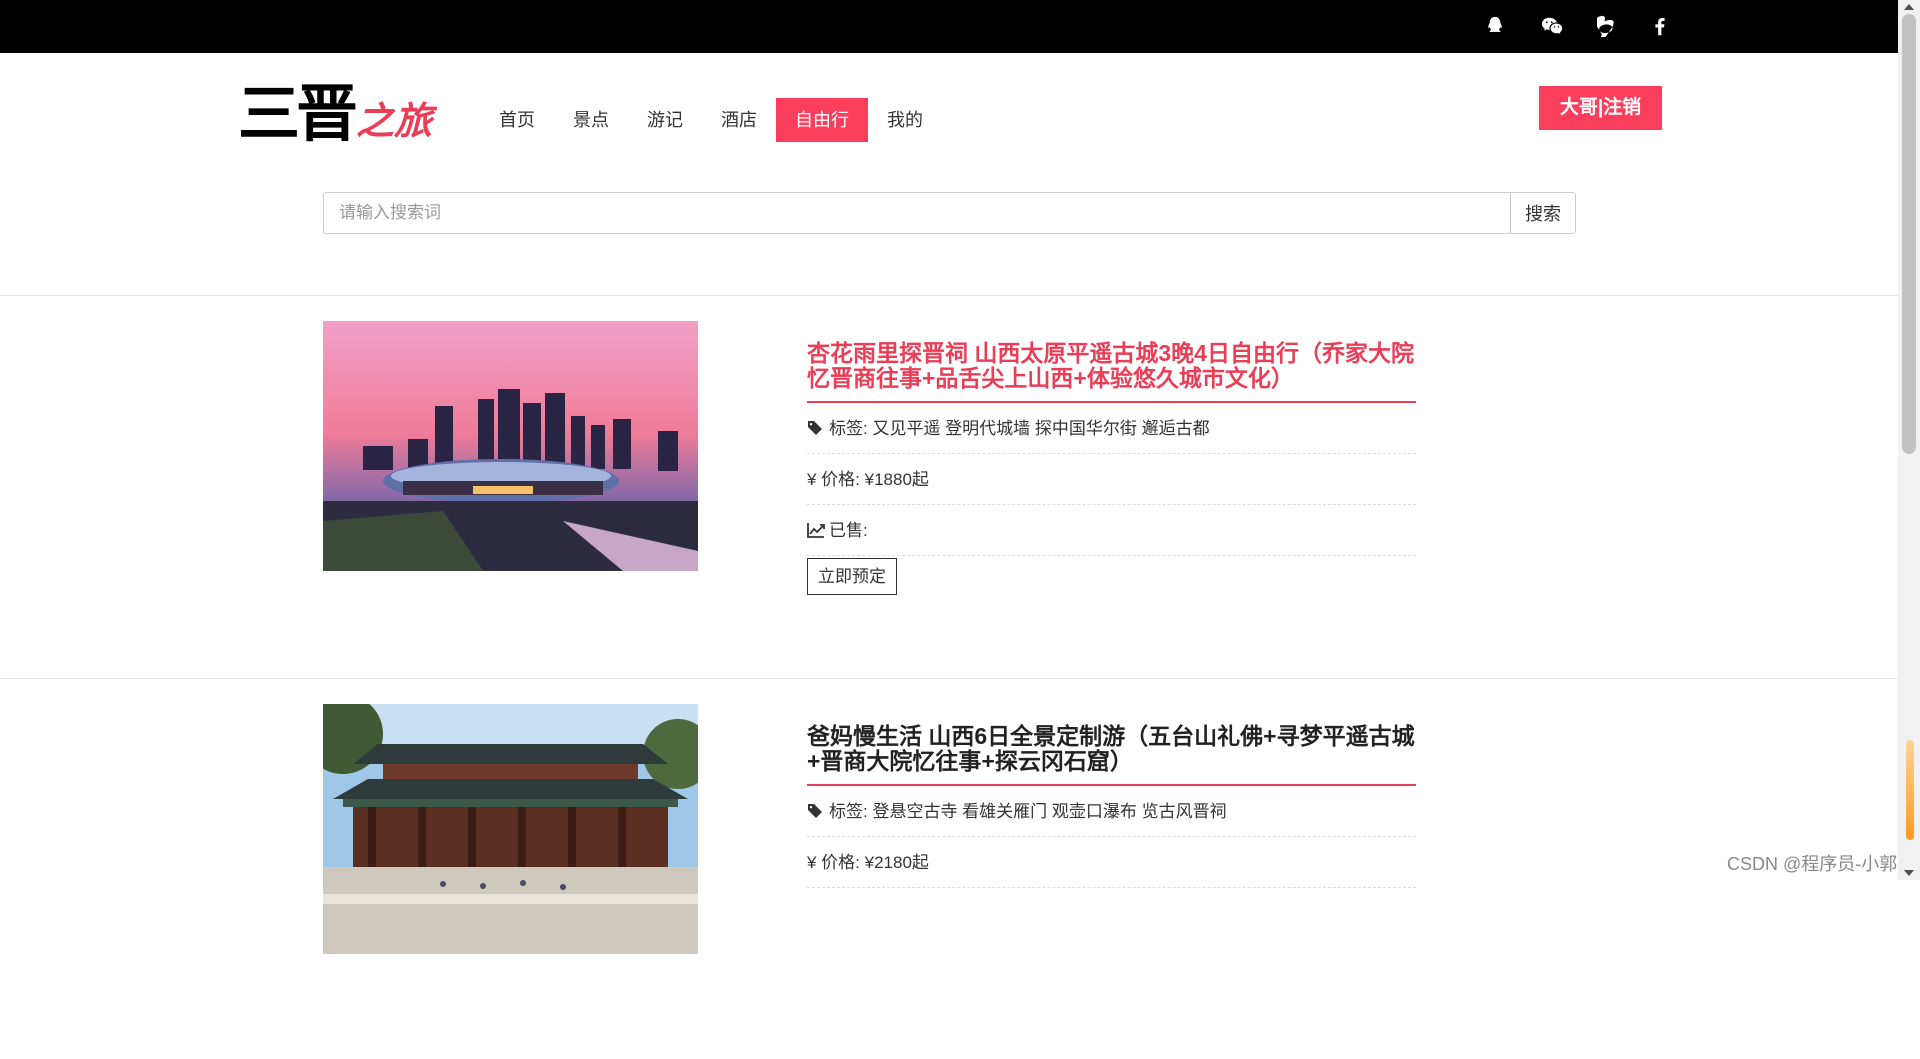  What do you see at coordinates (517, 120) in the screenshot?
I see `nav-item-home: 首页` at bounding box center [517, 120].